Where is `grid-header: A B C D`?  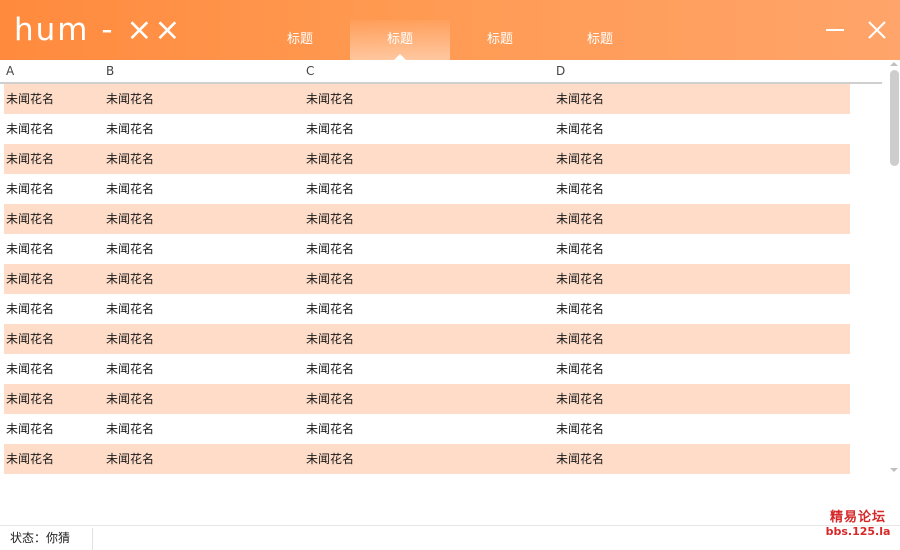 grid-header: A B C D is located at coordinates (441, 72).